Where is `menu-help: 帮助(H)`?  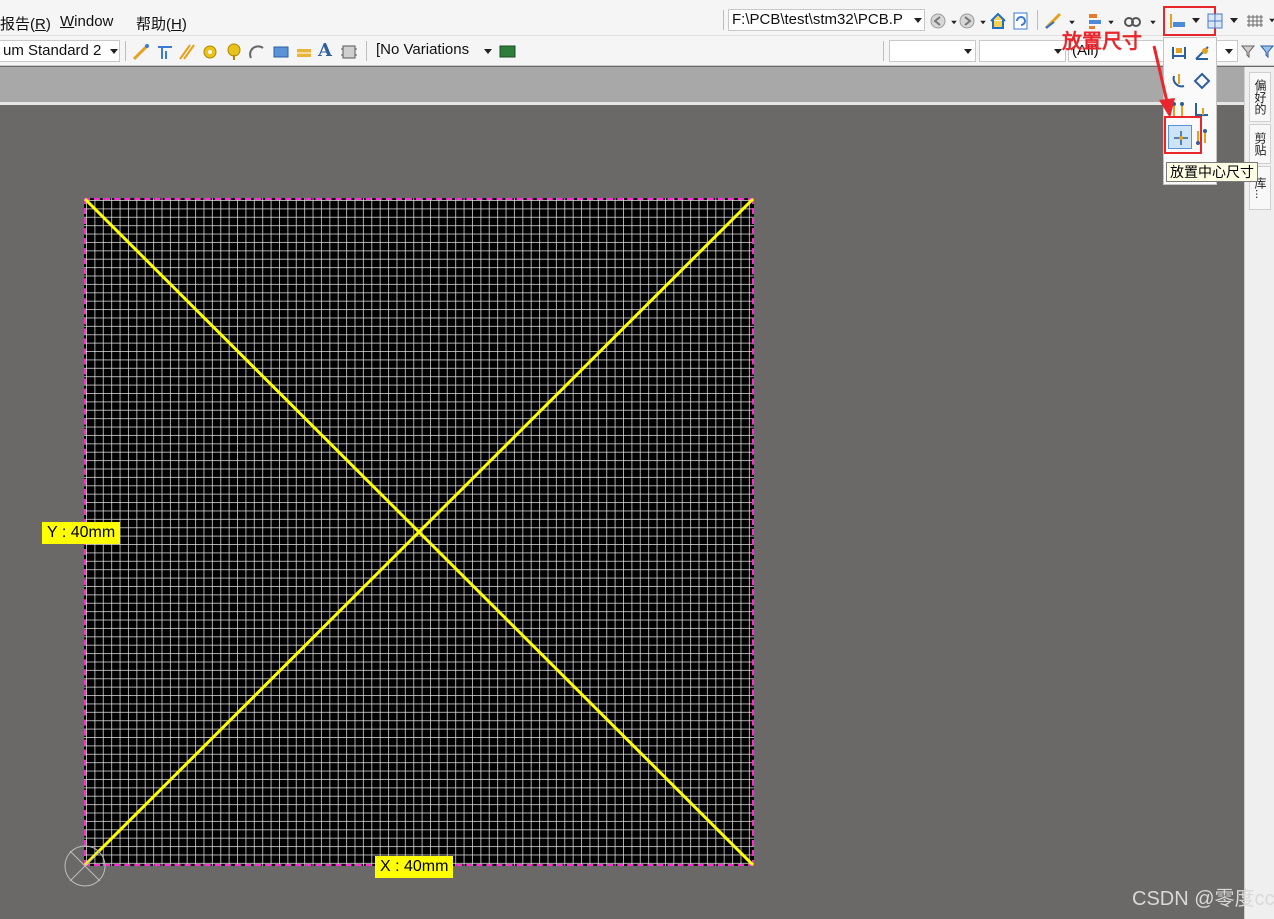
menu-help: 帮助(H) is located at coordinates (161, 23).